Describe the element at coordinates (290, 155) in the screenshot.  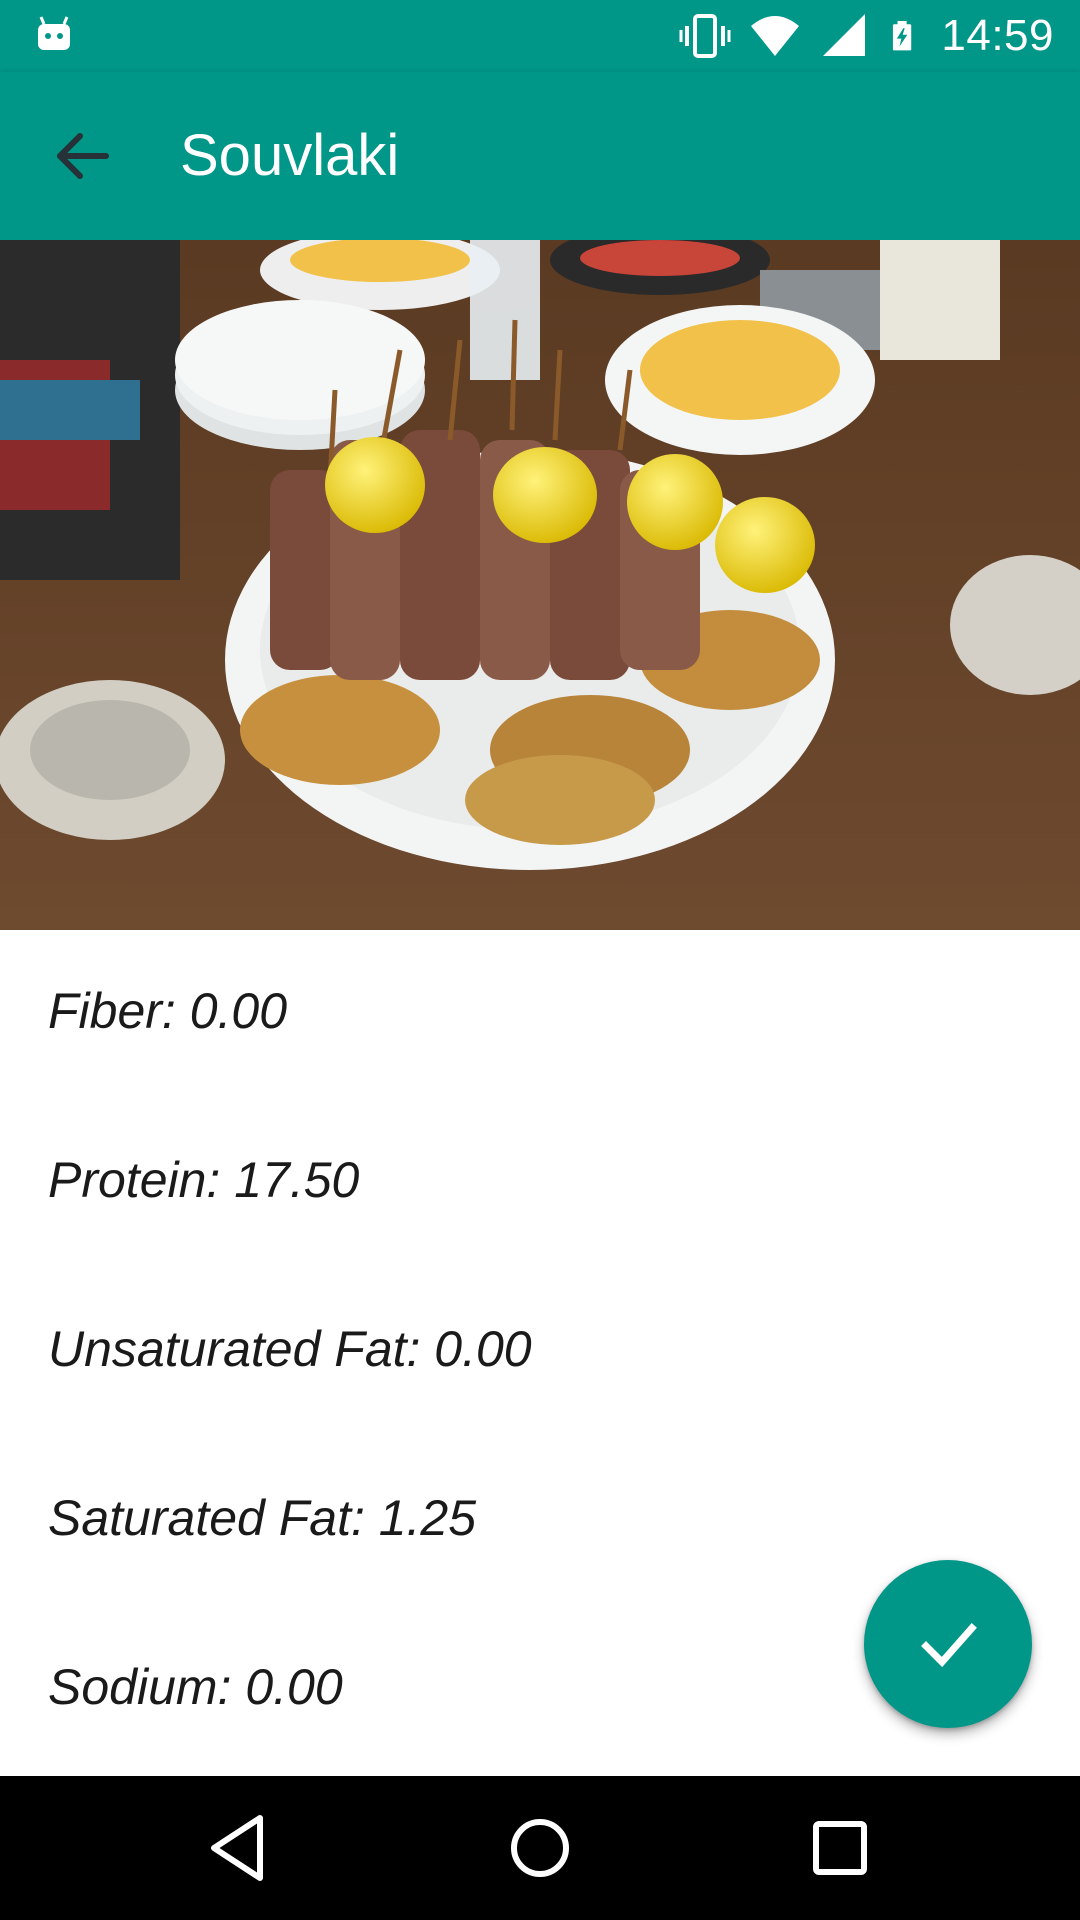
I see `page-title: Souvlaki` at that location.